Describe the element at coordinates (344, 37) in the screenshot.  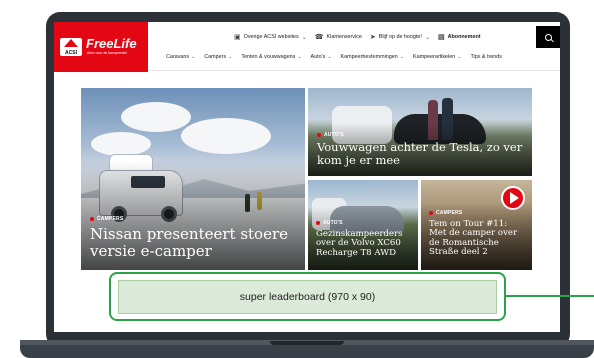
I see `topbar-customer-service-label: Klantenservice` at that location.